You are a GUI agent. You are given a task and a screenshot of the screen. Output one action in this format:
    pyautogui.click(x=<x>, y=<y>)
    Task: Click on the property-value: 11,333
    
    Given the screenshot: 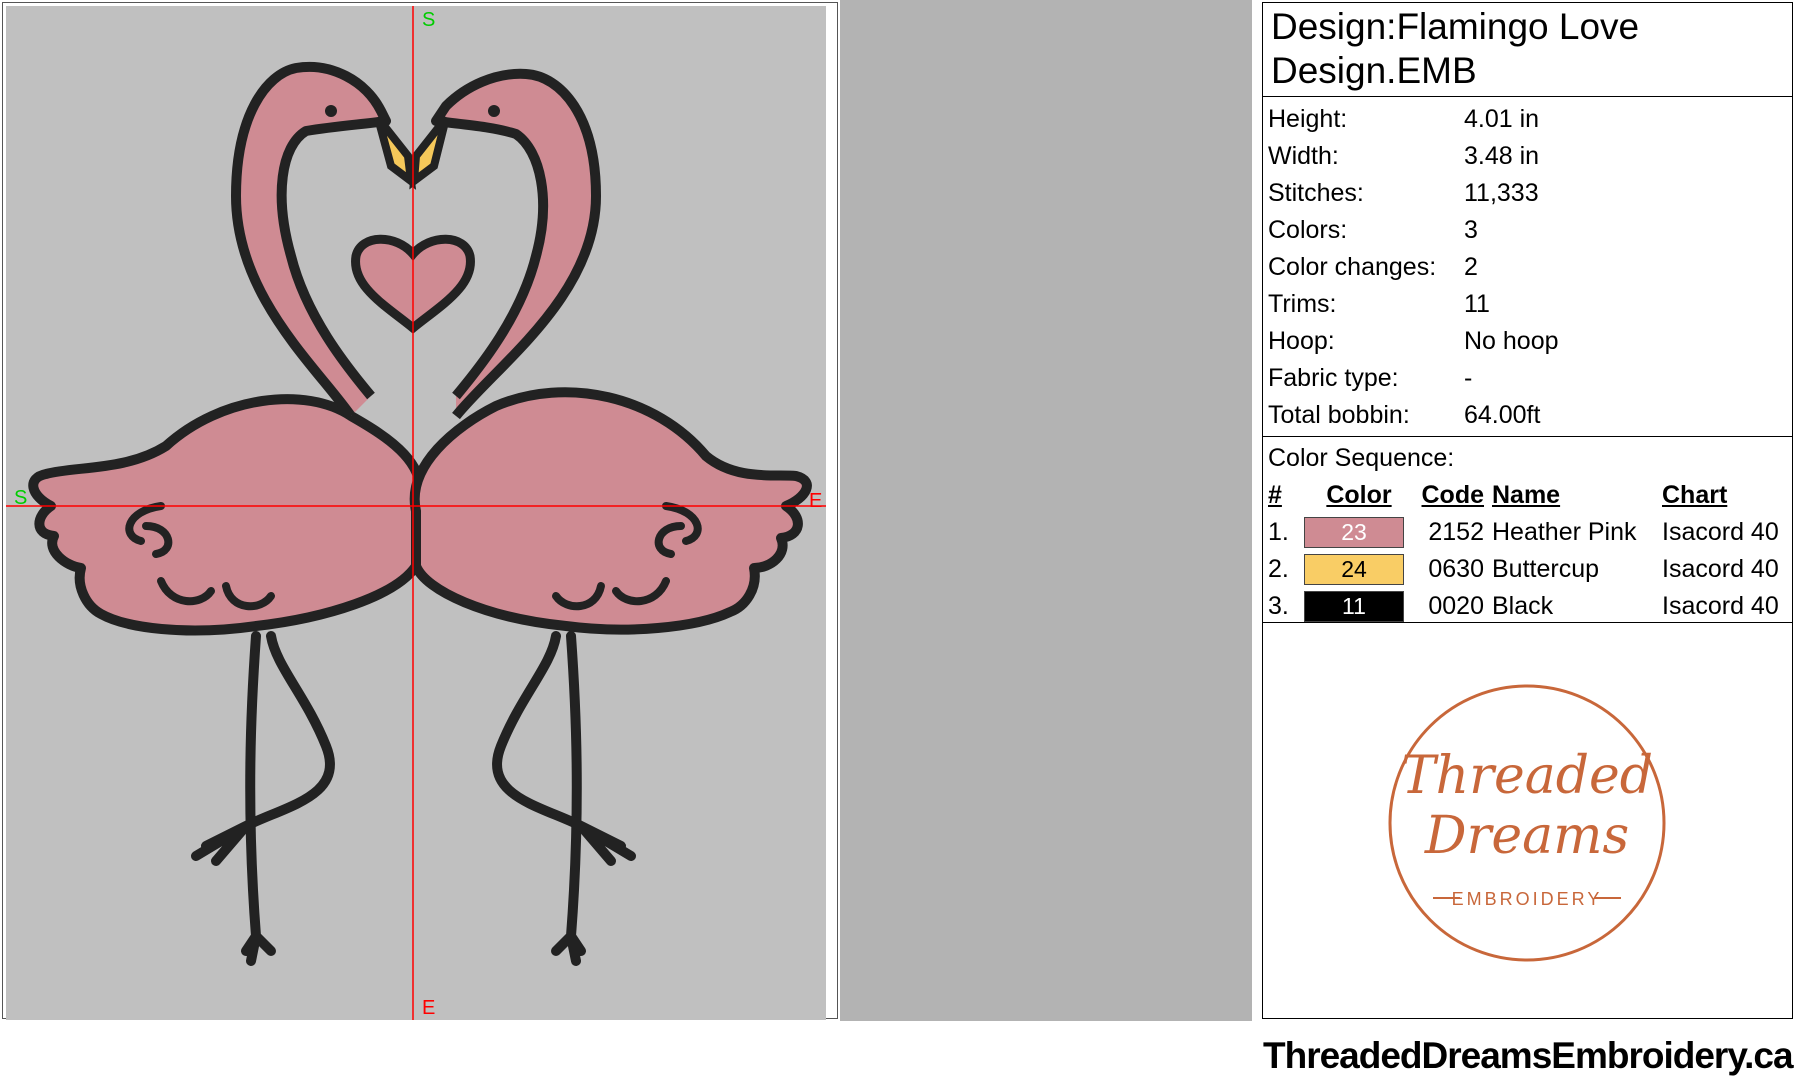 What is the action you would take?
    pyautogui.click(x=1501, y=193)
    